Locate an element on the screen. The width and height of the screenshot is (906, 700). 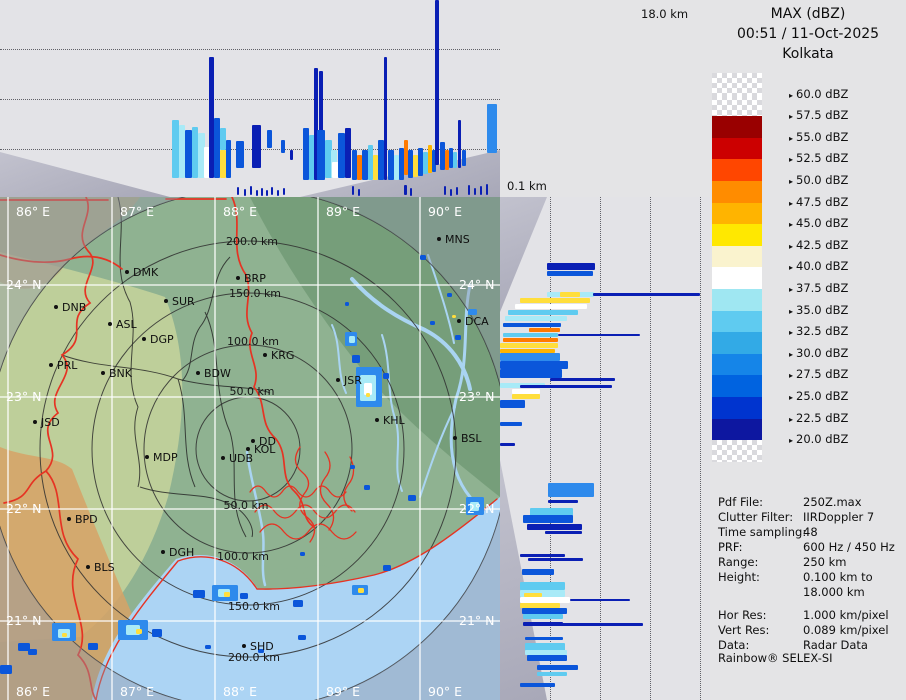
legend-threshold-label: ▸ 52.5 dBZ is located at coordinates (819, 158).